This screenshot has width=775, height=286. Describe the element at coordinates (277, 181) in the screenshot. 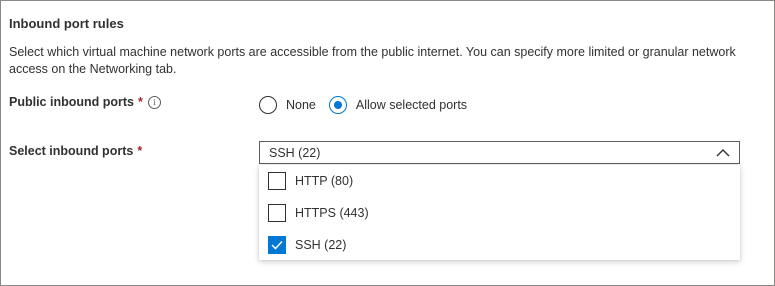

I see `checkbox-http` at that location.